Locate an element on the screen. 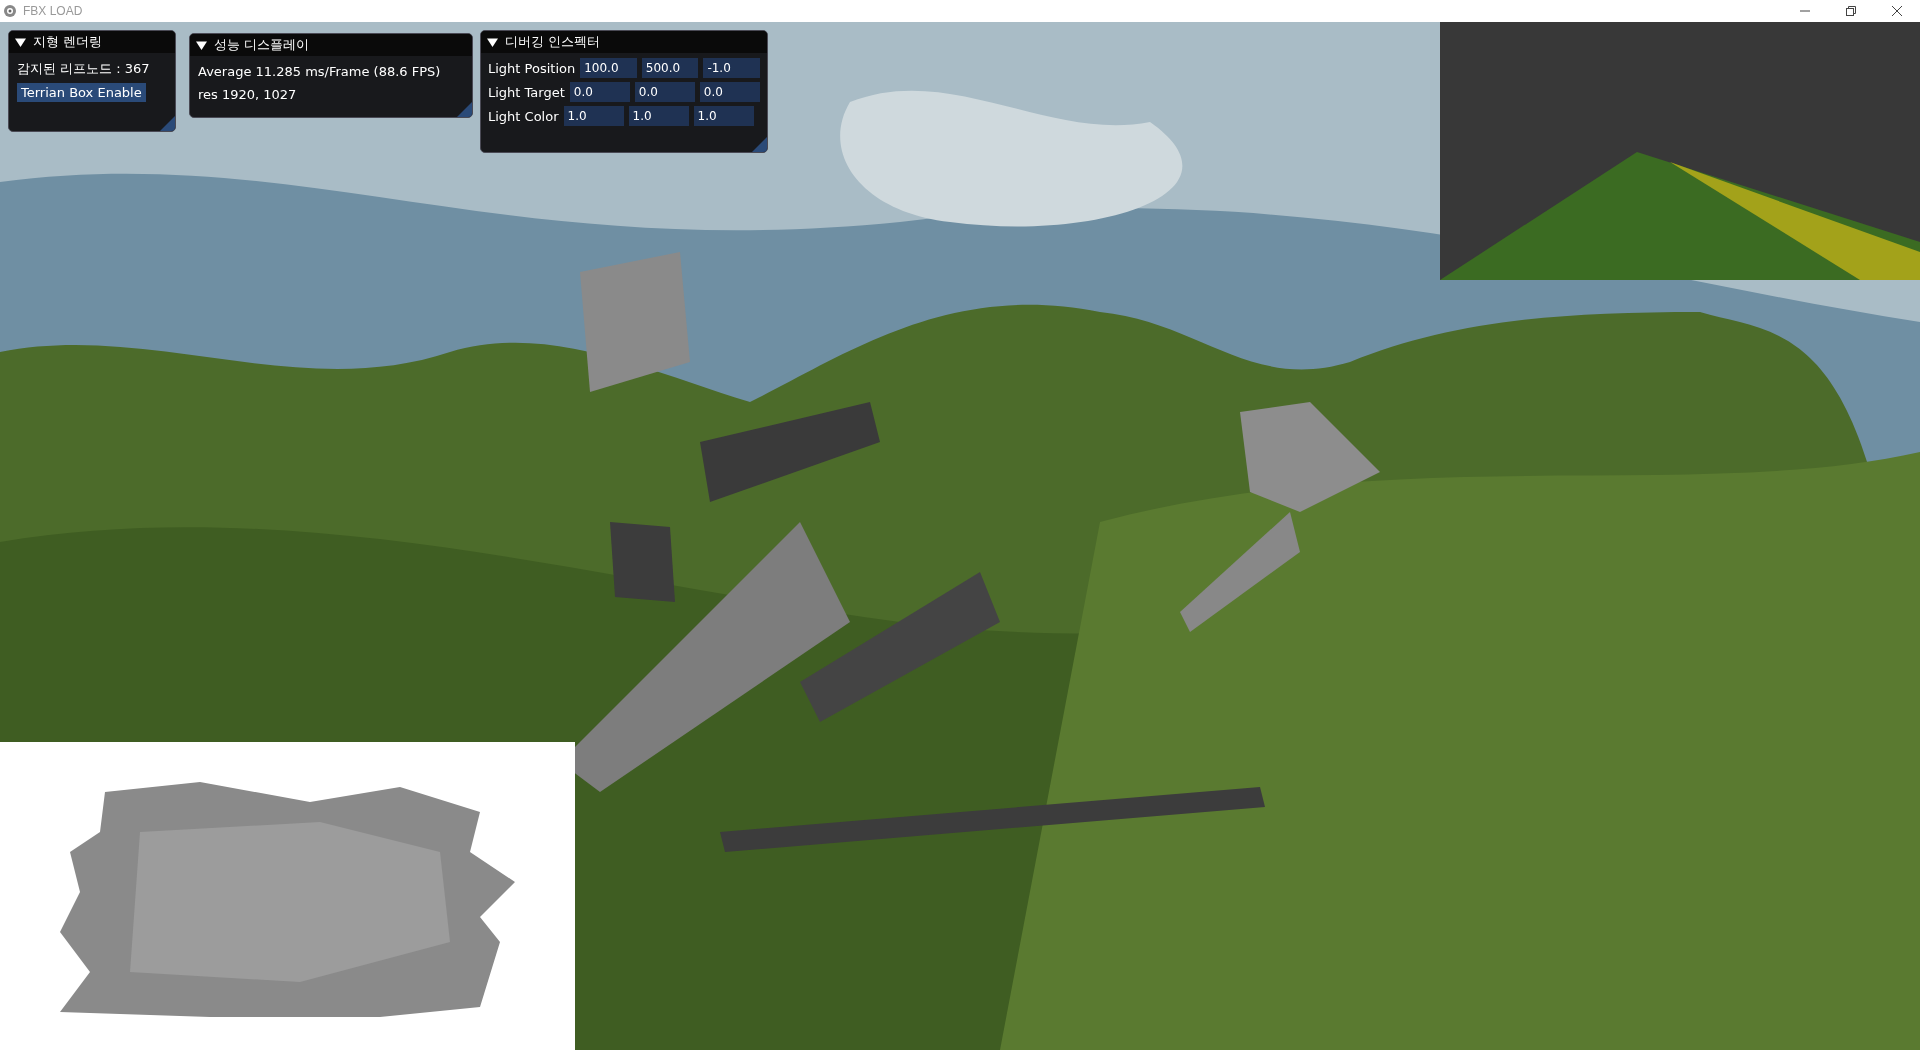 The width and height of the screenshot is (1920, 1050). panel-header: 성능 디스플레이 is located at coordinates (331, 45).